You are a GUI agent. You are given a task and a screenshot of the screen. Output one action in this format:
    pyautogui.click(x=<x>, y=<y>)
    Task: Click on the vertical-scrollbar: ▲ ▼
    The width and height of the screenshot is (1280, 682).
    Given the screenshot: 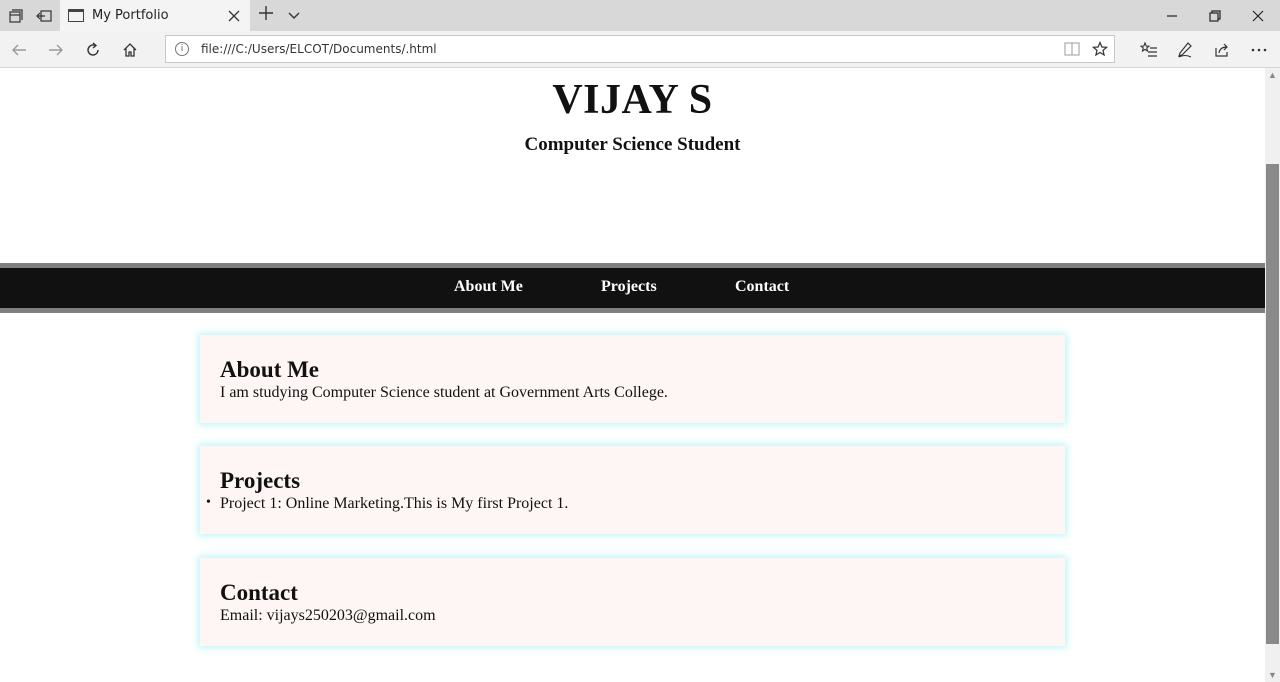 What is the action you would take?
    pyautogui.click(x=1272, y=375)
    